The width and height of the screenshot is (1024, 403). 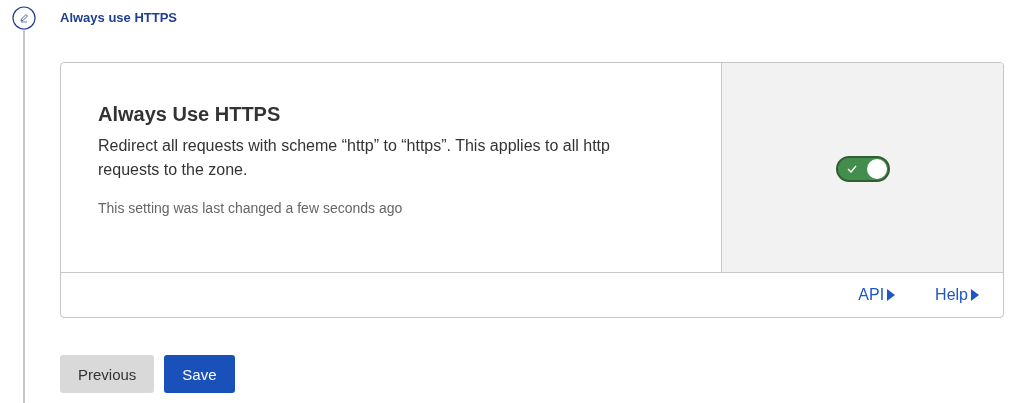 What do you see at coordinates (957, 295) in the screenshot?
I see `help-link: Help` at bounding box center [957, 295].